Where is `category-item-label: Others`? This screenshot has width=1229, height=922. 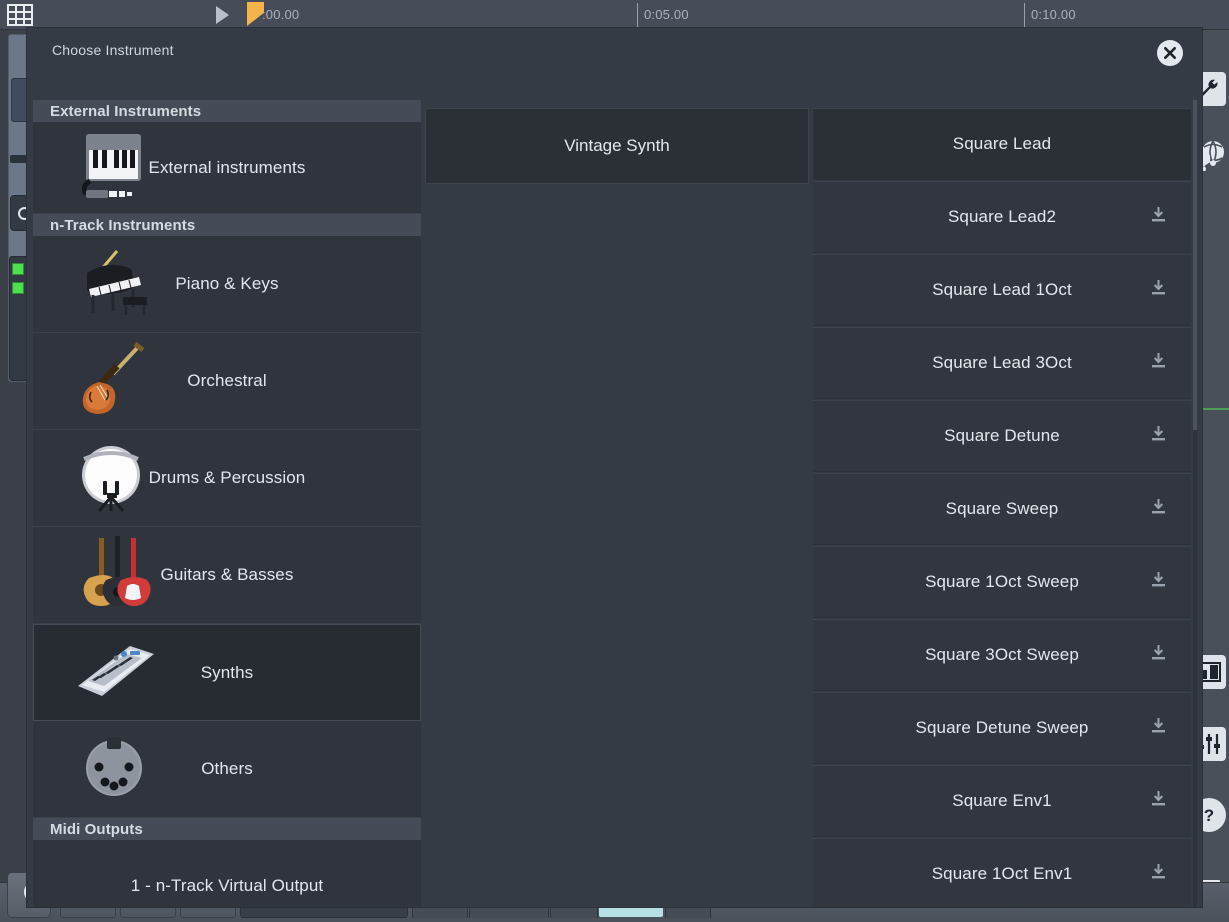
category-item-label: Others is located at coordinates (227, 768).